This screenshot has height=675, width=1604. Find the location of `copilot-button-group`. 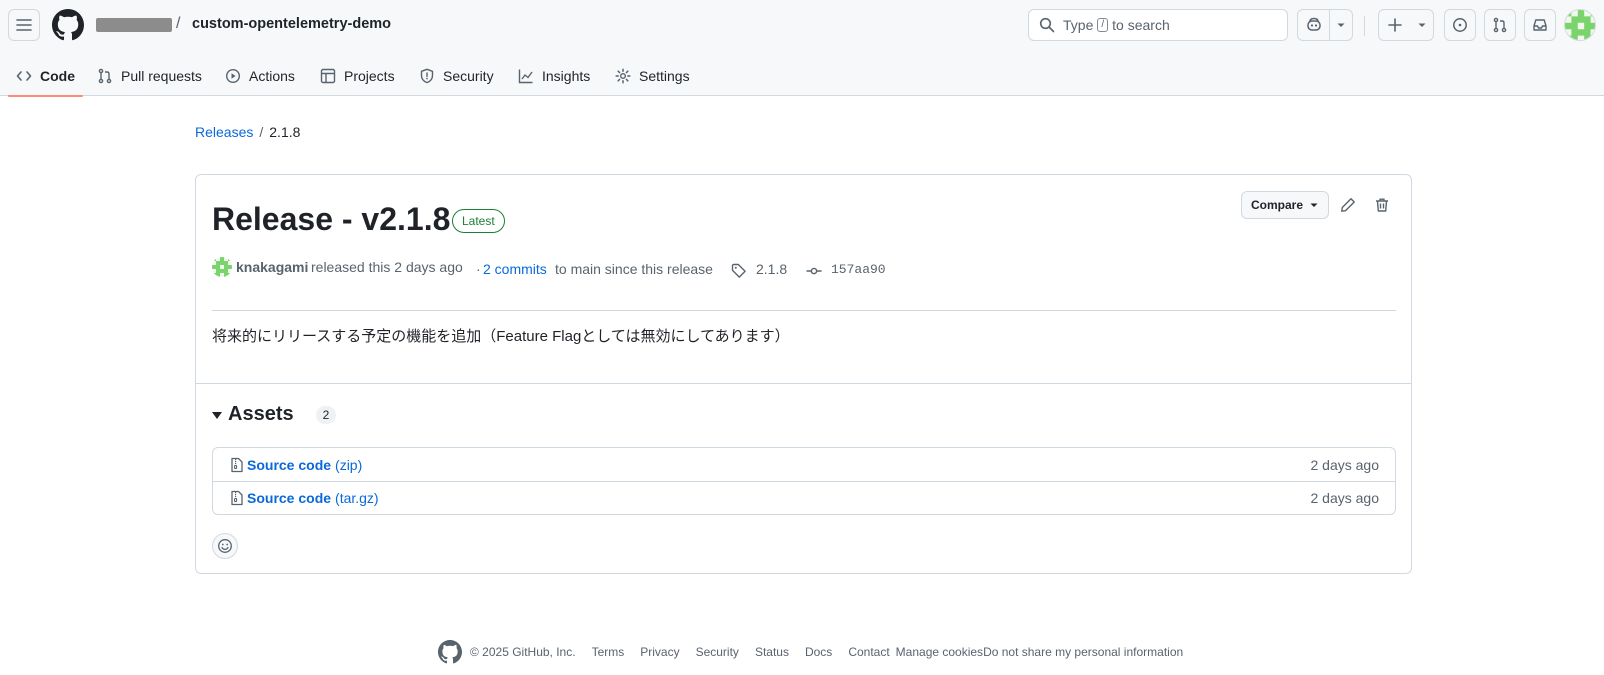

copilot-button-group is located at coordinates (1325, 25).